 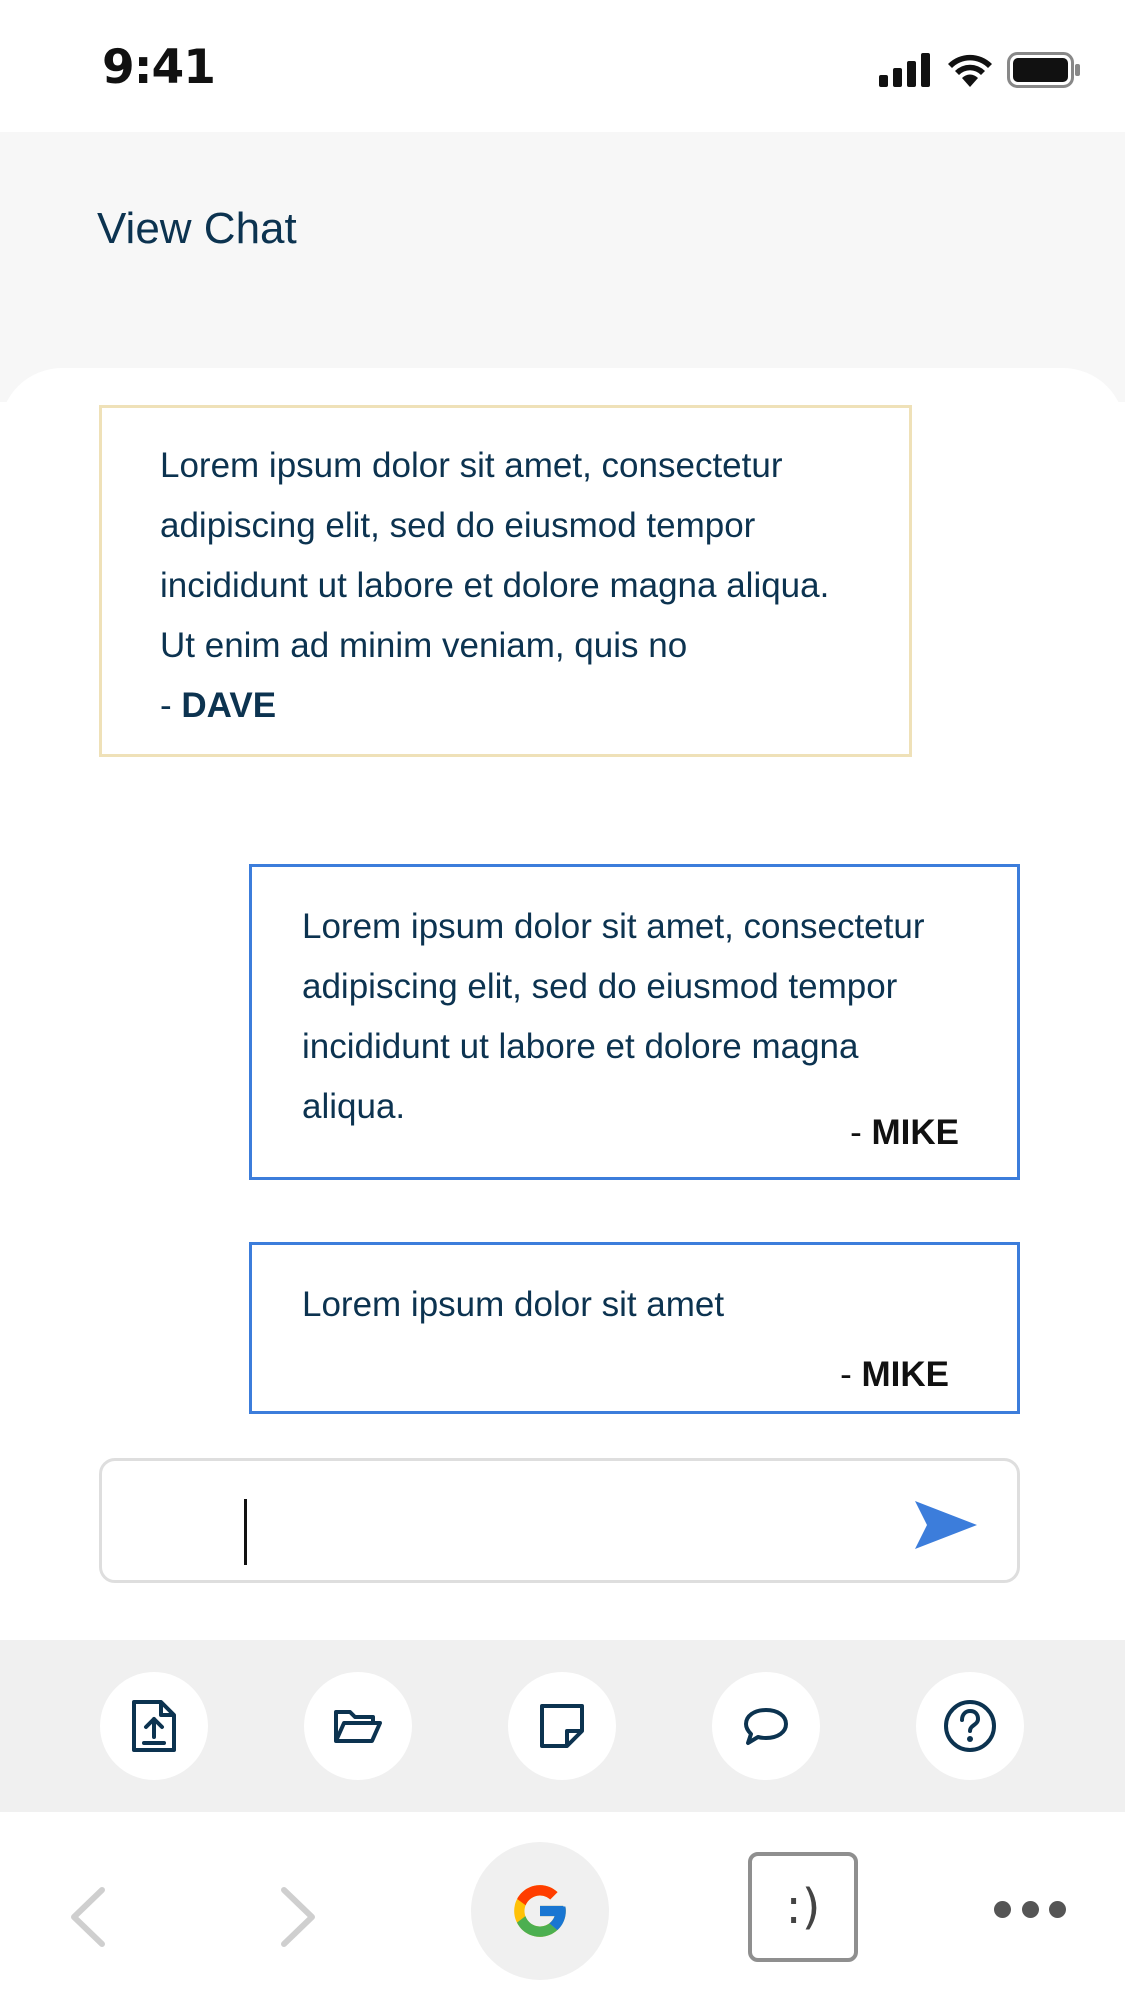 I want to click on chat-button, so click(x=766, y=1726).